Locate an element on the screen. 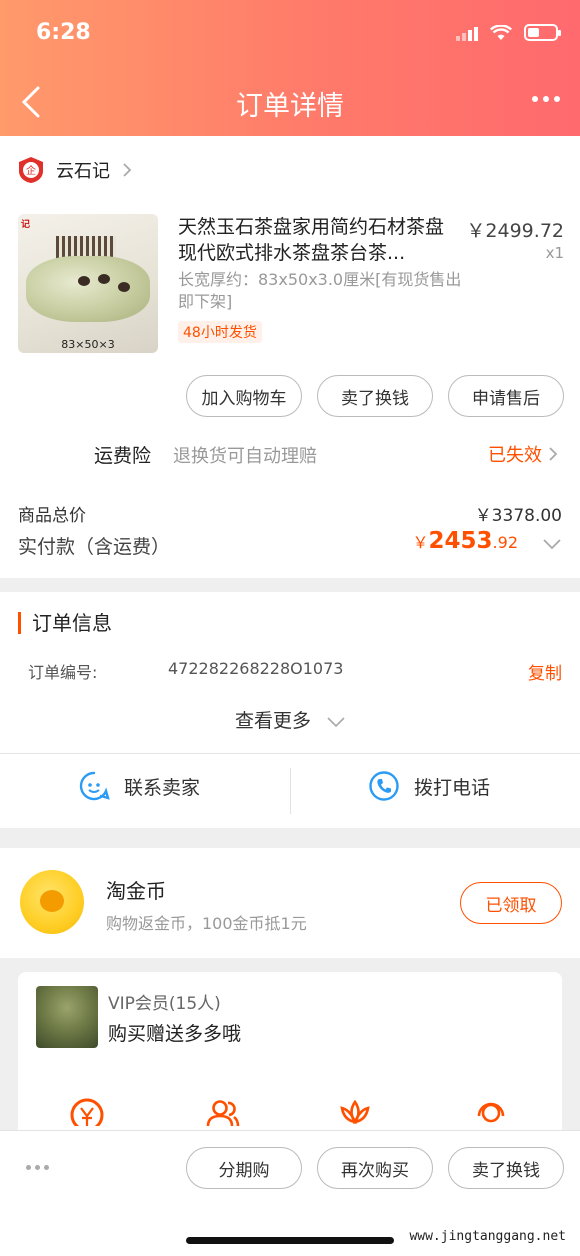 The image size is (580, 1256). call-phone-button: 拨打电话 is located at coordinates (429, 786).